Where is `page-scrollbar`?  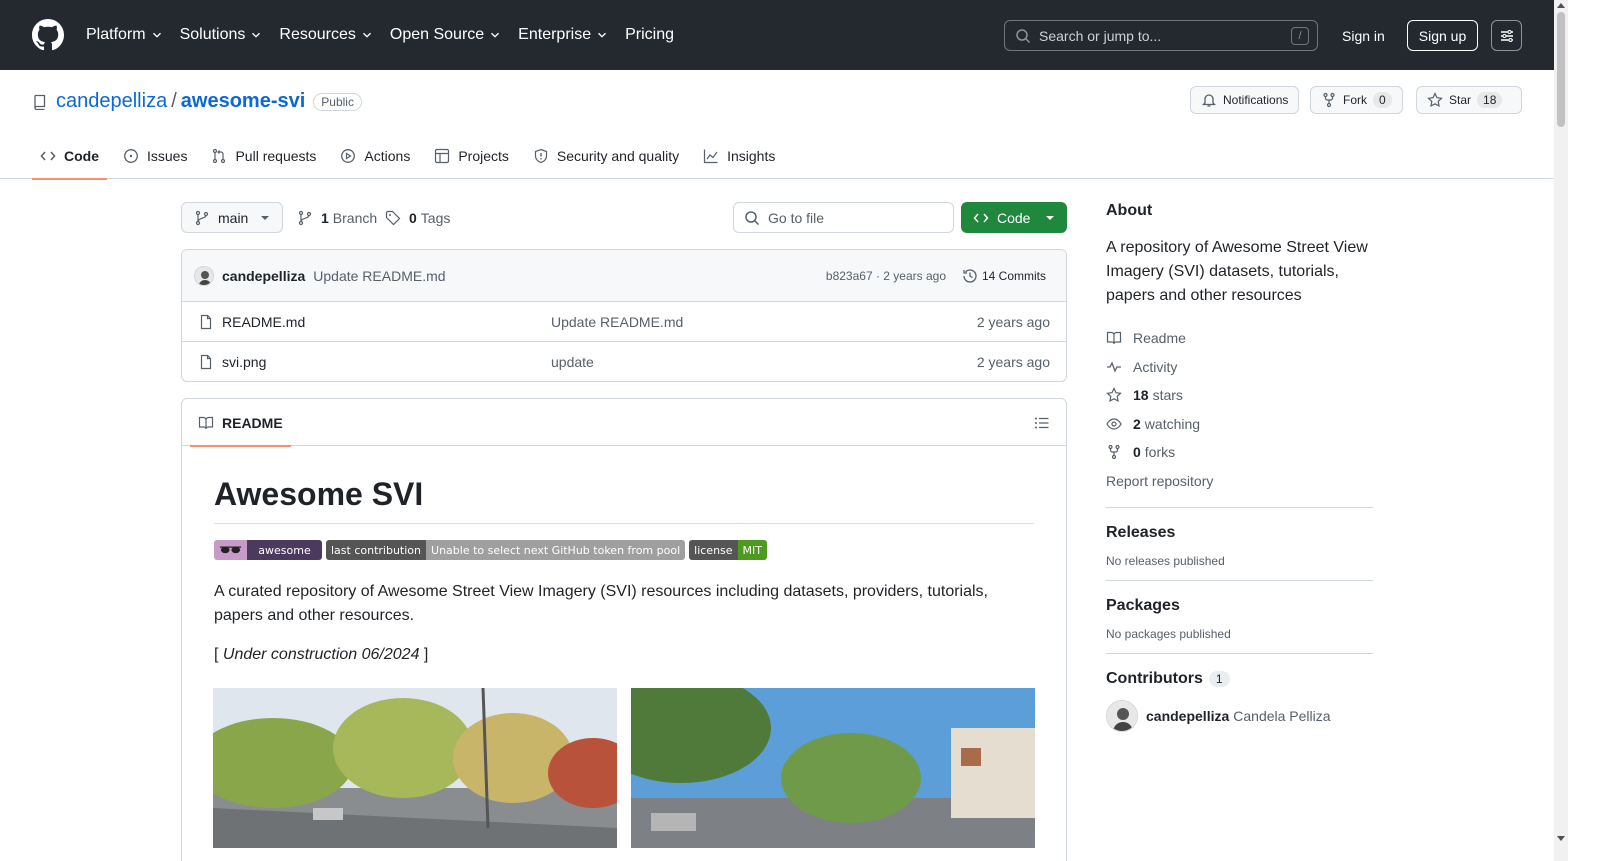
page-scrollbar is located at coordinates (1561, 430).